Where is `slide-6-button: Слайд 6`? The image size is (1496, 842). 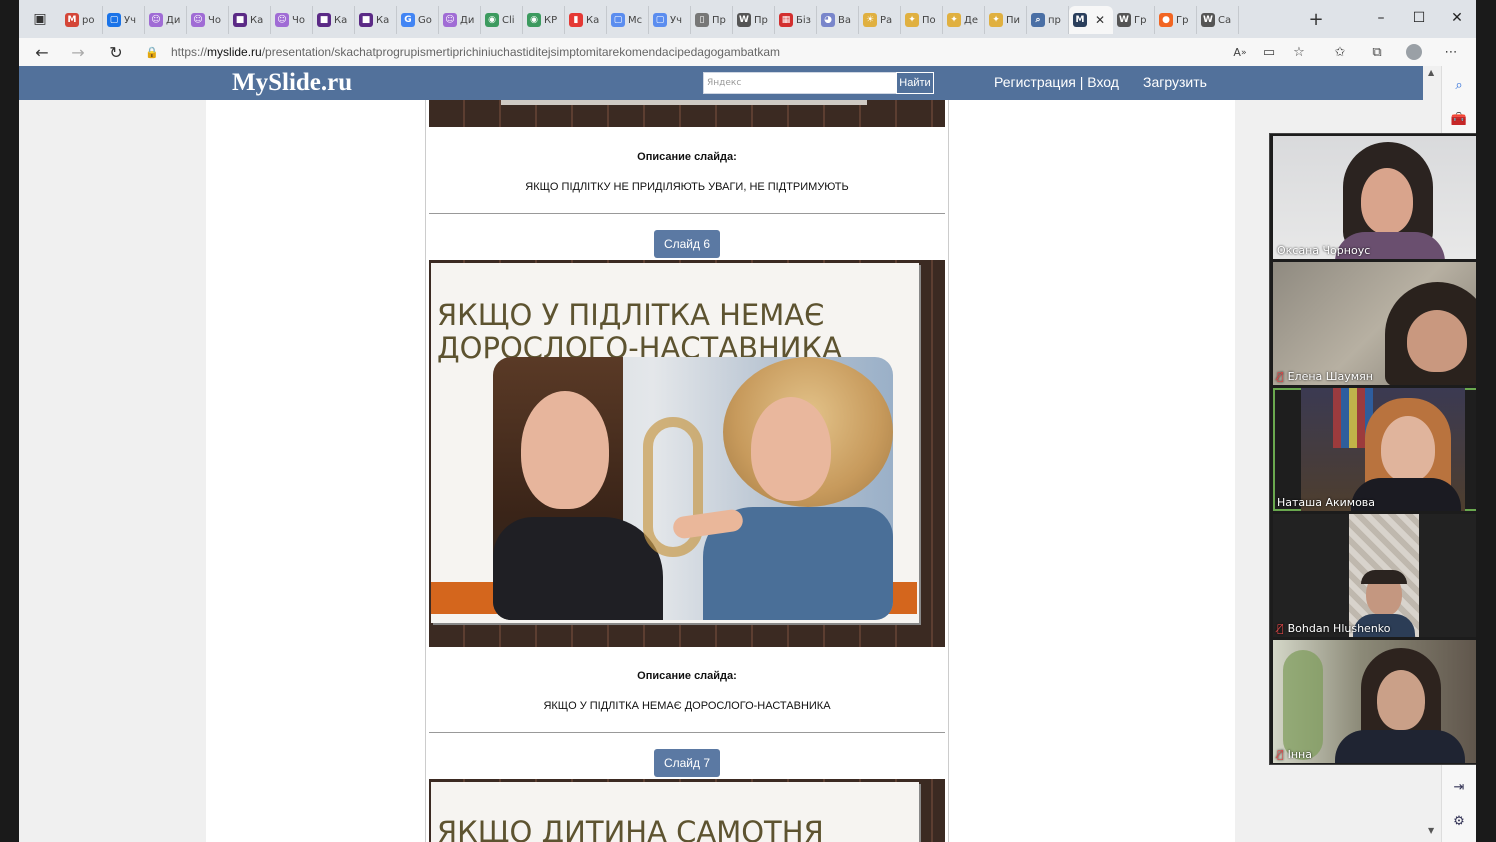 slide-6-button: Слайд 6 is located at coordinates (687, 244).